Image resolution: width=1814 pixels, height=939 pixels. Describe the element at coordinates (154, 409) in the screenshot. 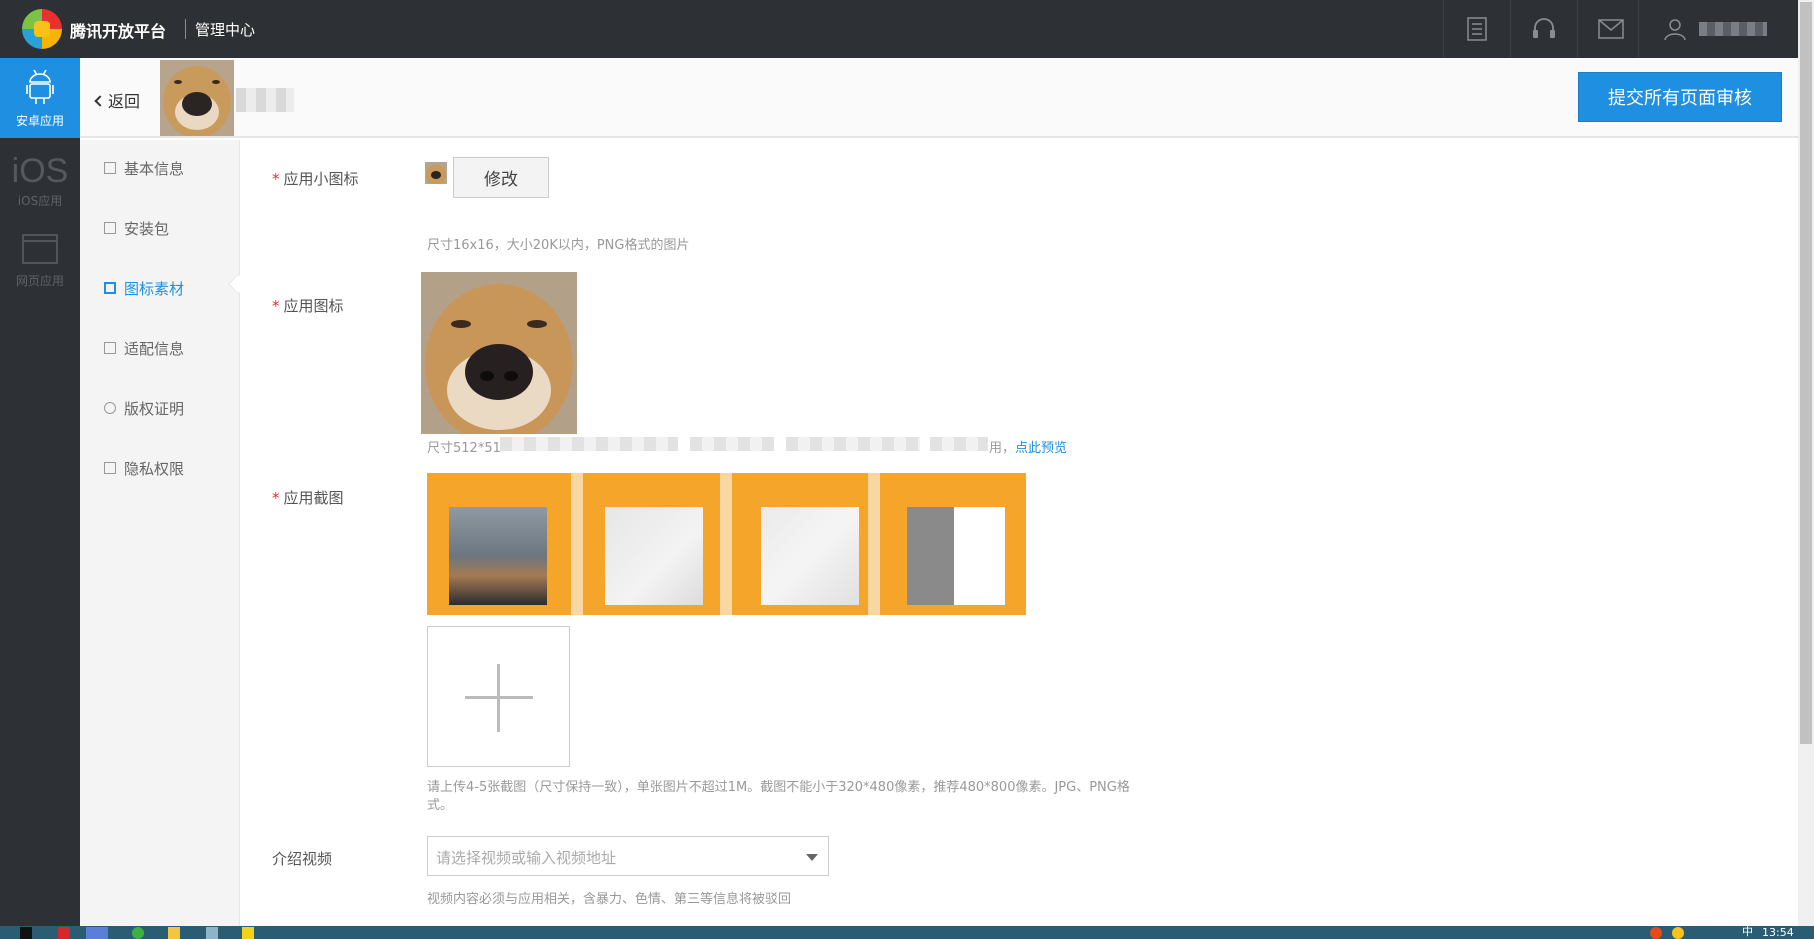

I see `section-label: 版权证明` at that location.